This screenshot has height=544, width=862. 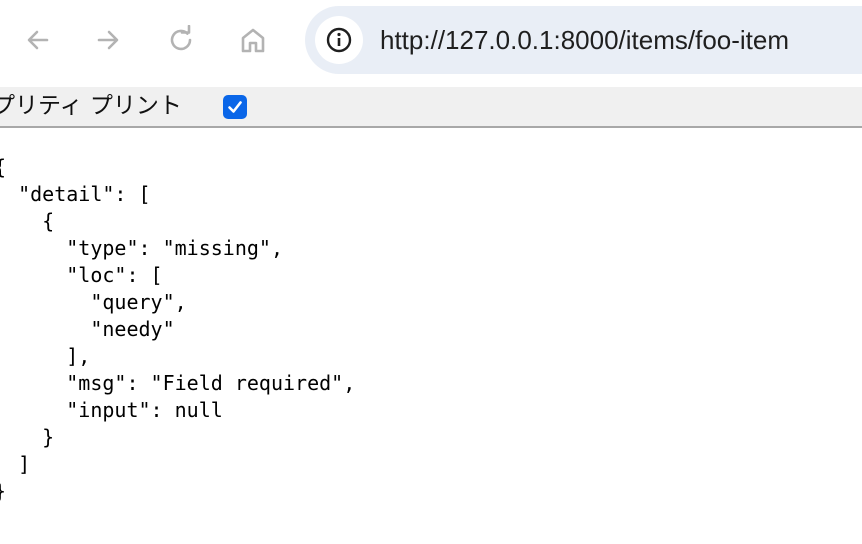 I want to click on reload-icon, so click(x=181, y=38).